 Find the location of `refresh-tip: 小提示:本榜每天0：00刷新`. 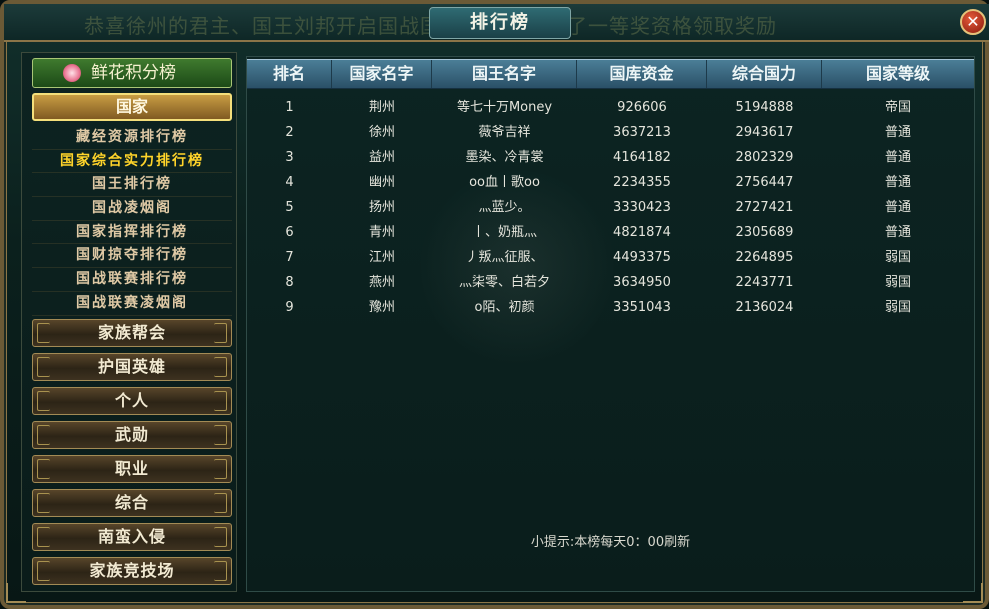

refresh-tip: 小提示:本榜每天0：00刷新 is located at coordinates (610, 542).